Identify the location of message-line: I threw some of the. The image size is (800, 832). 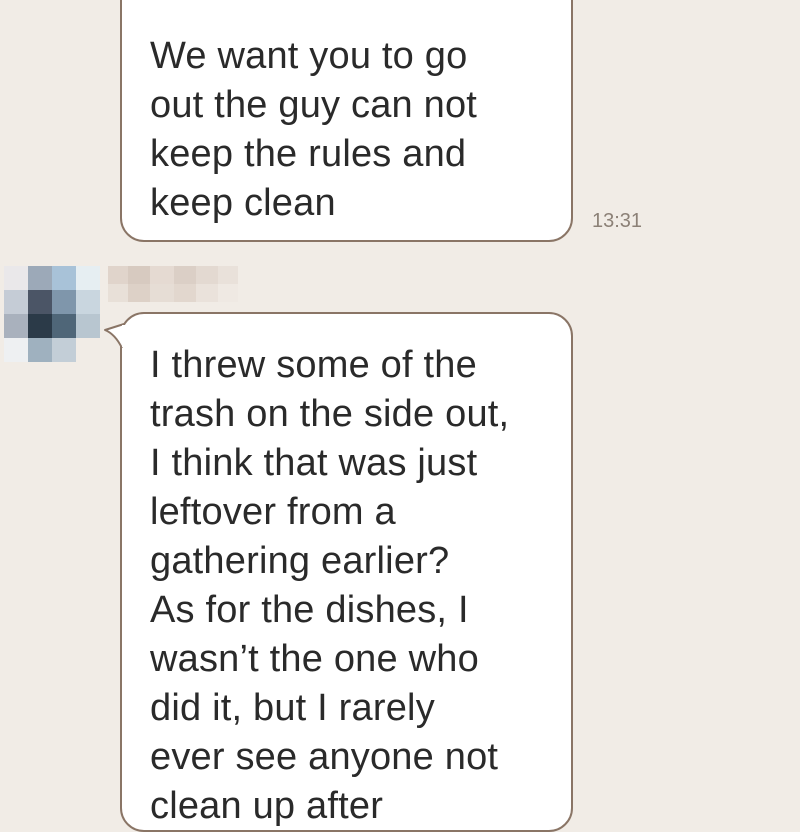
(313, 365).